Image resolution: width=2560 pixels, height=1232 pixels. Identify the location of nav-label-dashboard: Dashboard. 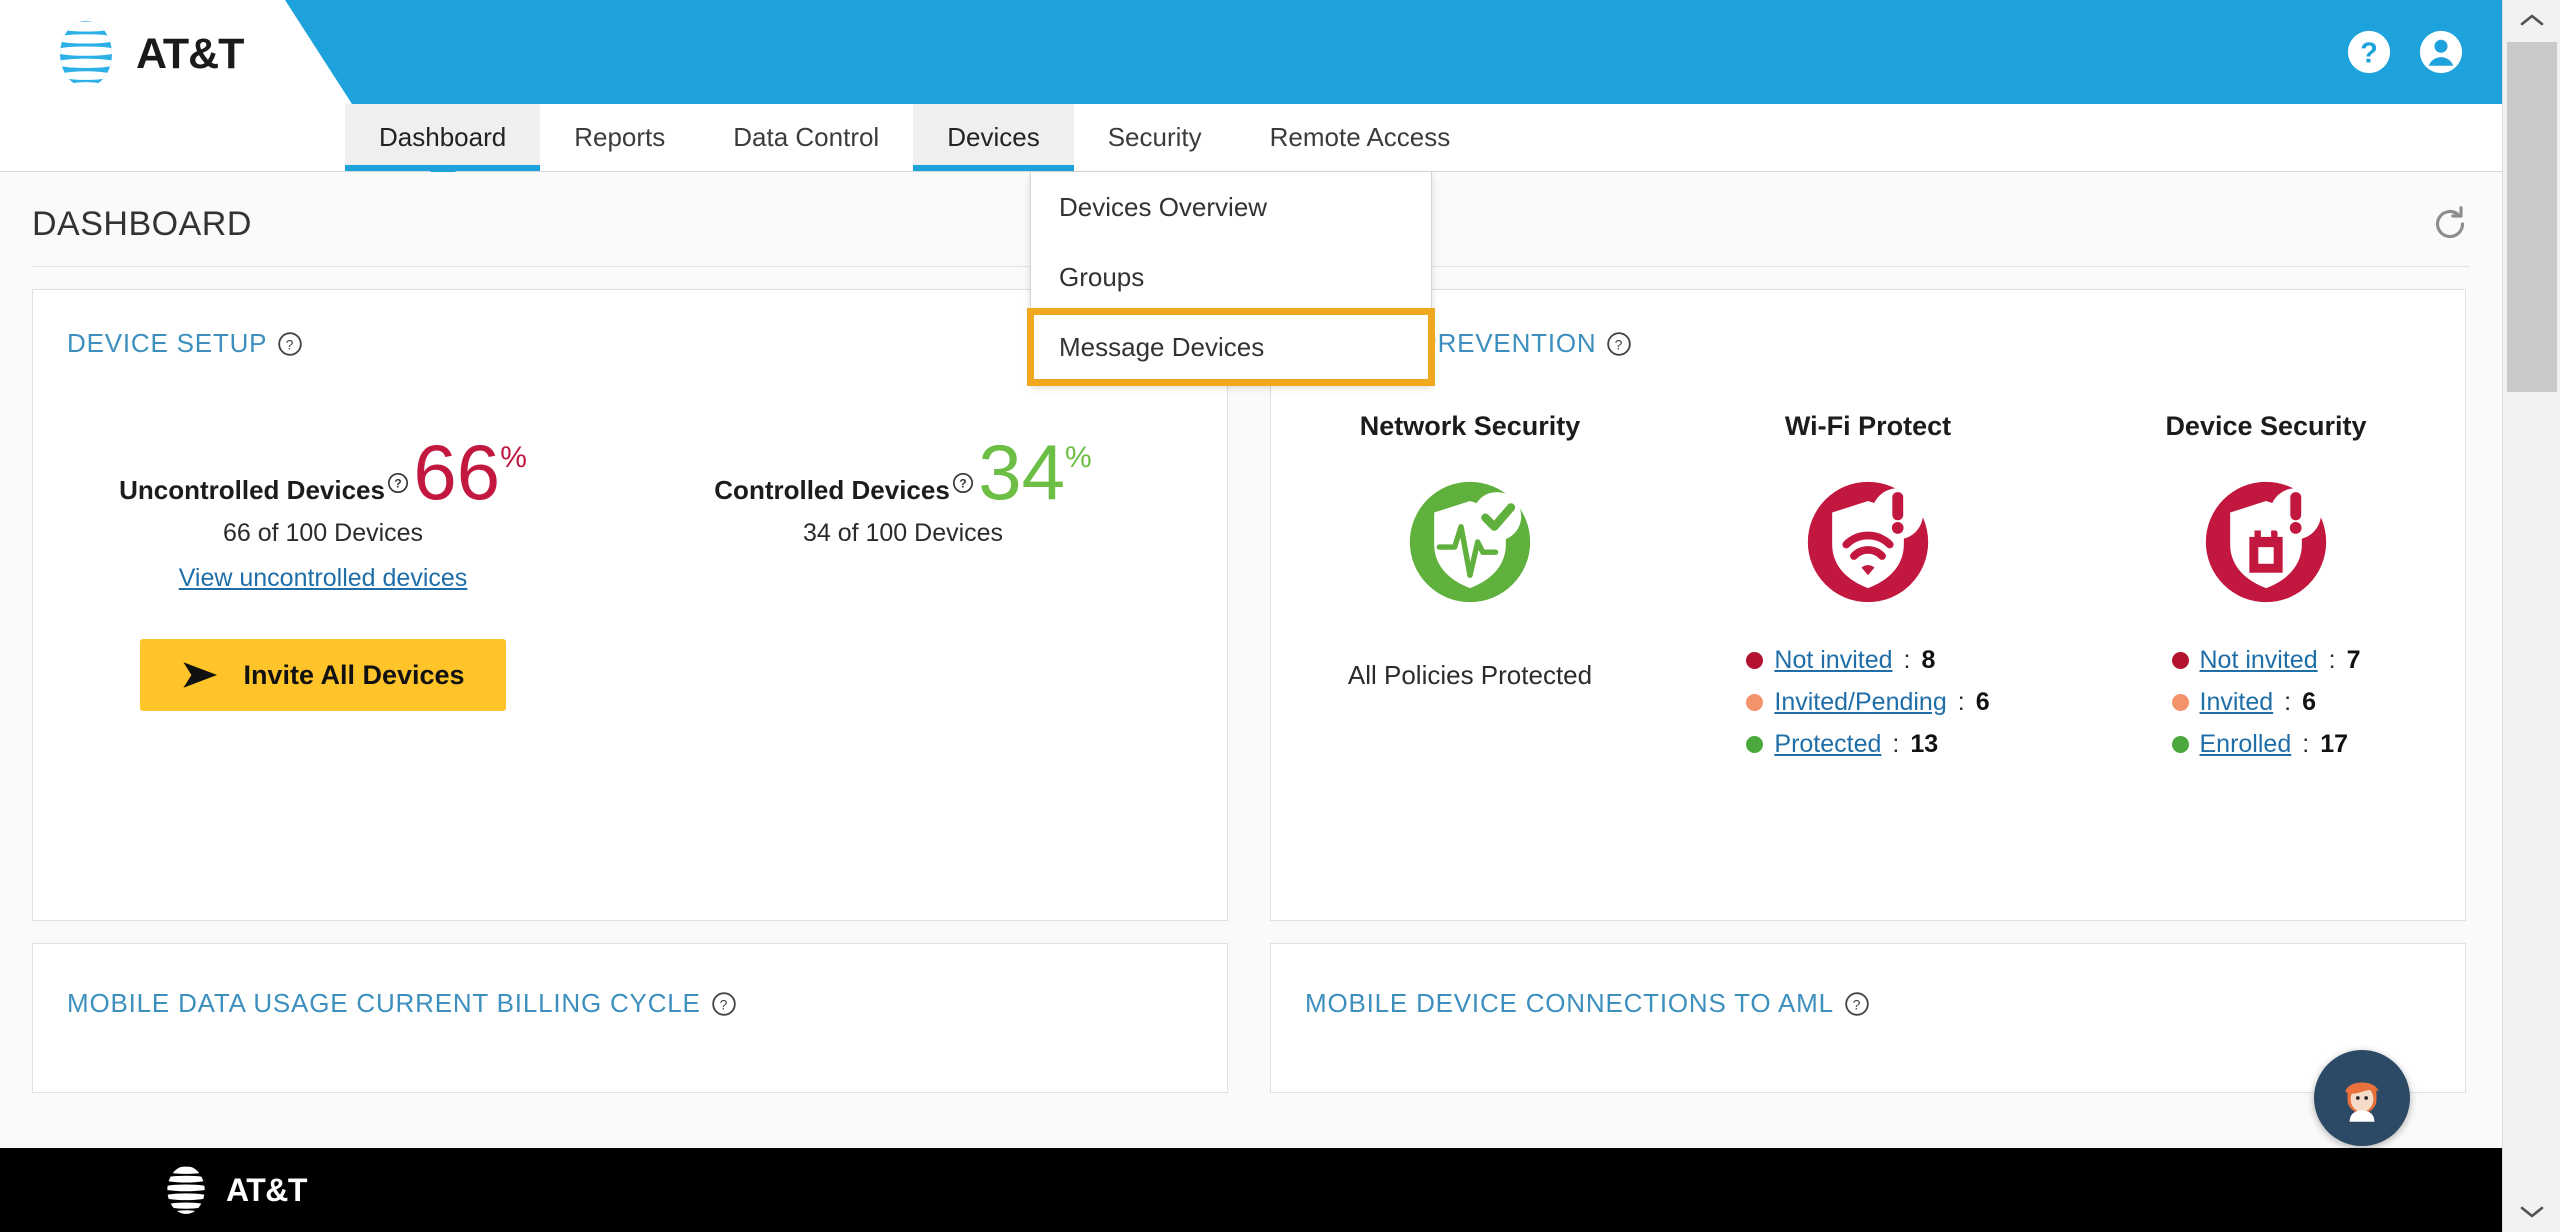
(443, 137).